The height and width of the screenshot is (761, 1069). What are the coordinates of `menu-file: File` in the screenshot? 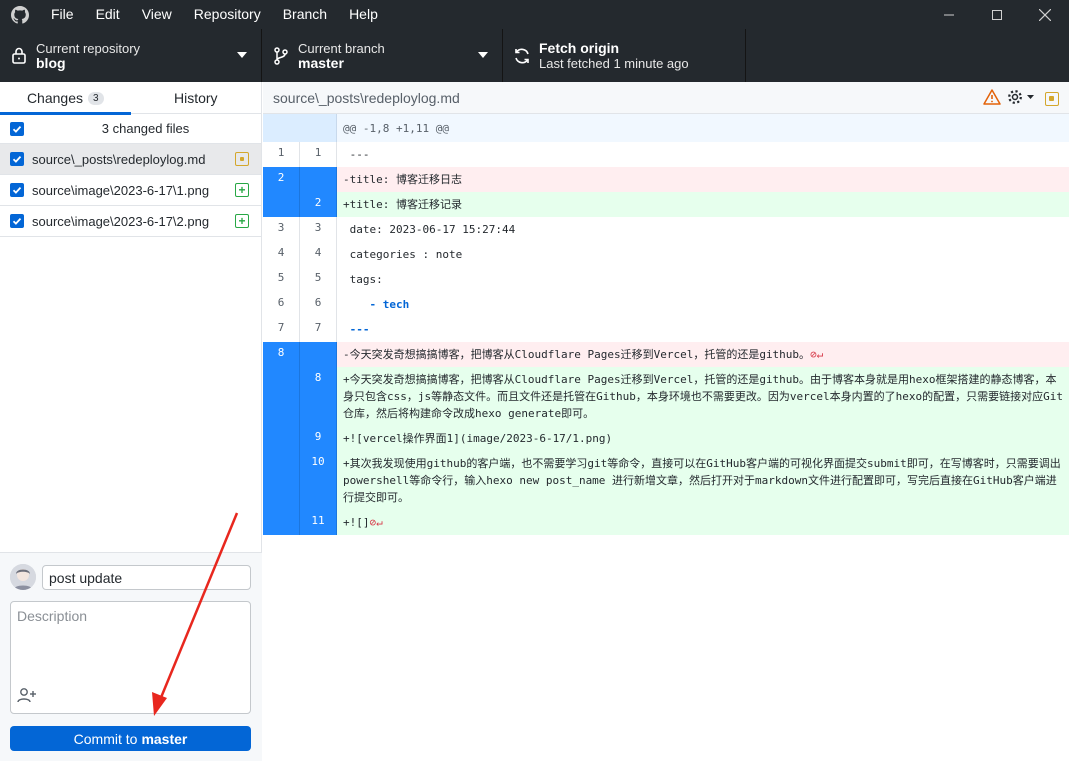 It's located at (62, 14).